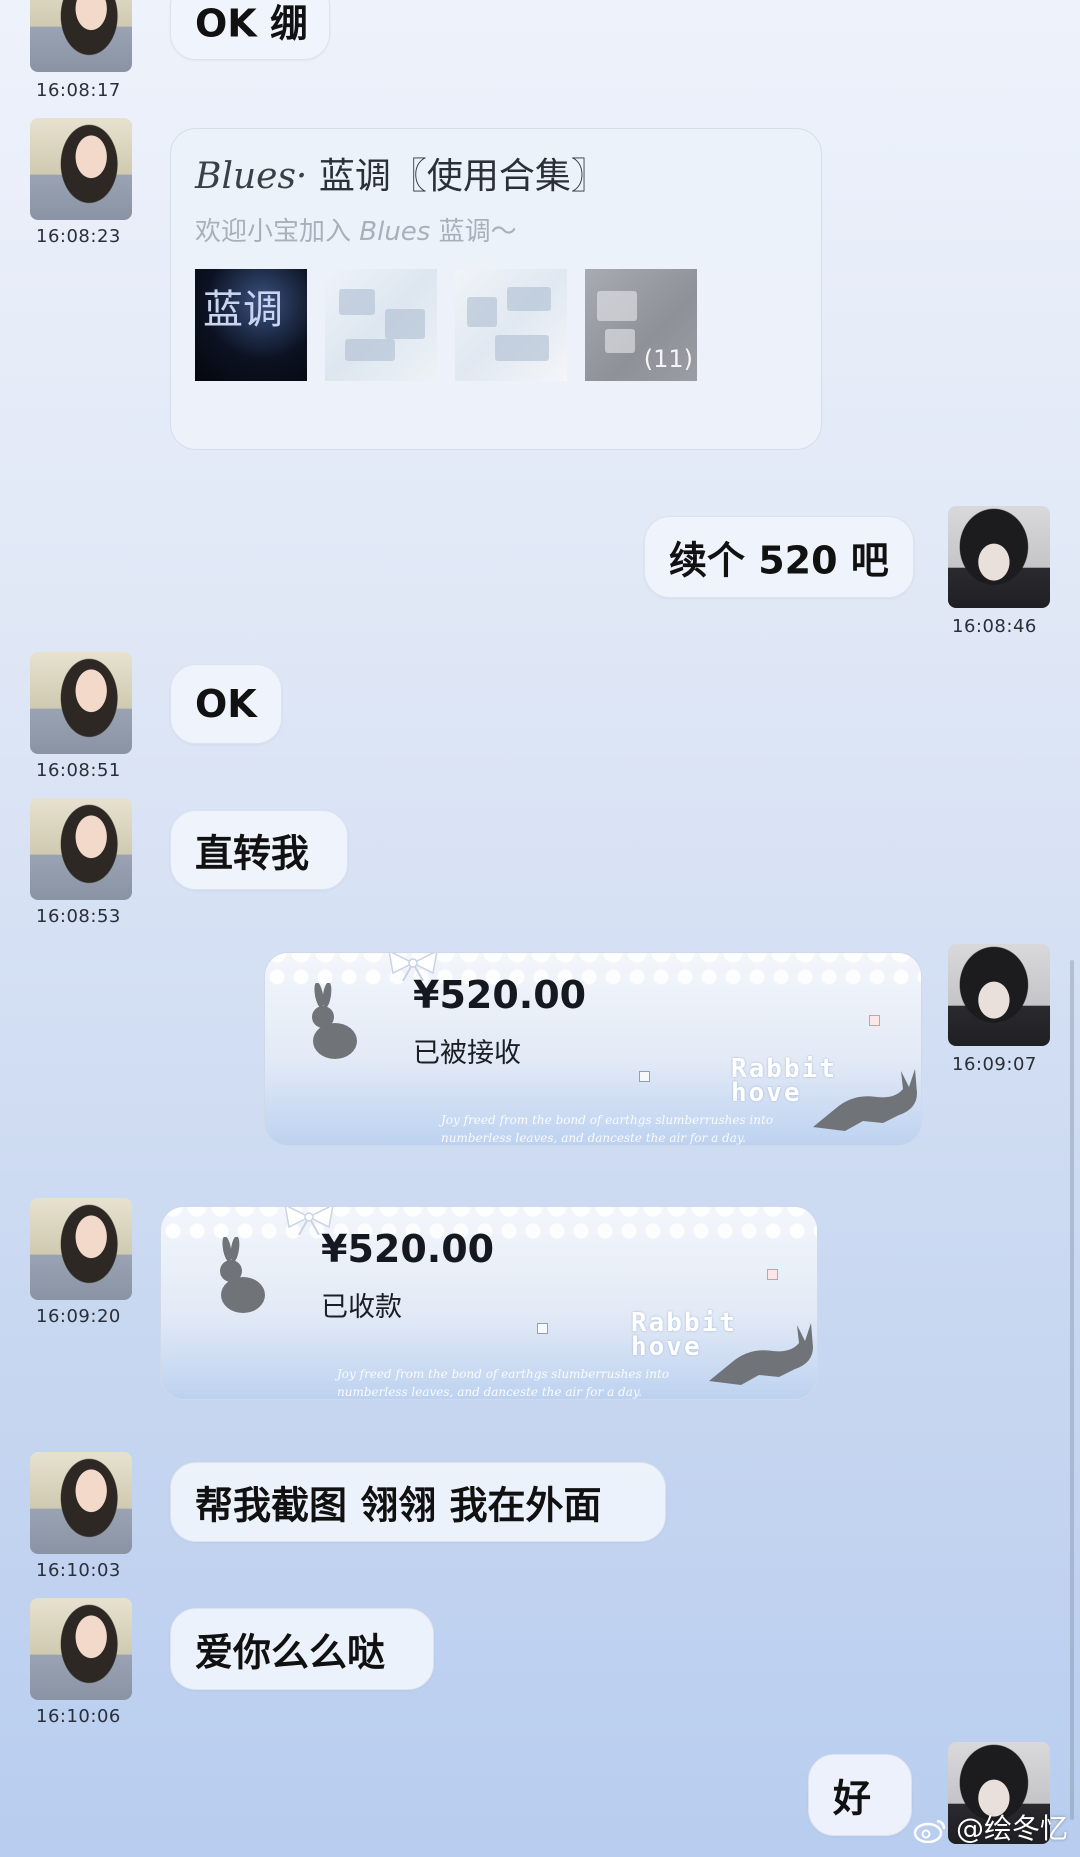  Describe the element at coordinates (641, 325) in the screenshot. I see `card-thumbnail-more: (11)` at that location.